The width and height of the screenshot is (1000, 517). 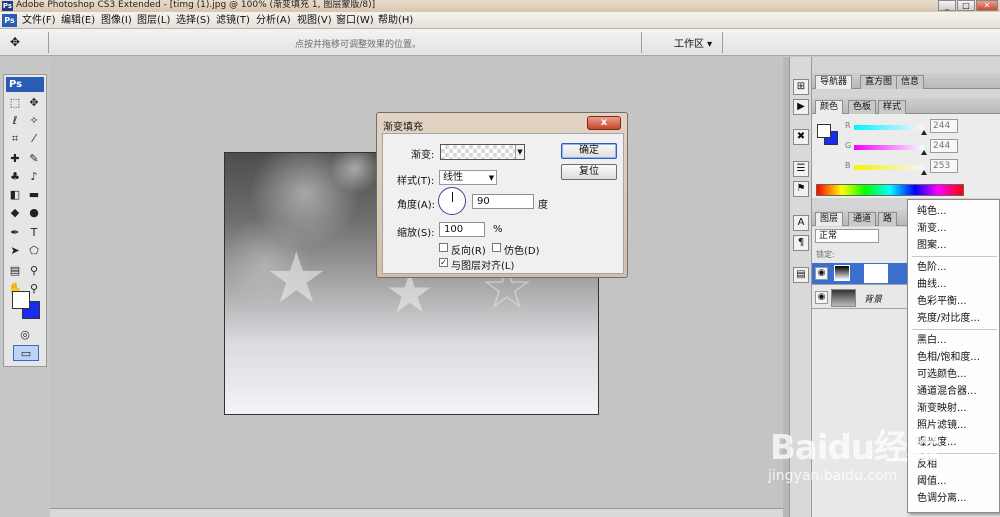 I want to click on crop-tool-icon: ⌗, so click(x=15, y=139).